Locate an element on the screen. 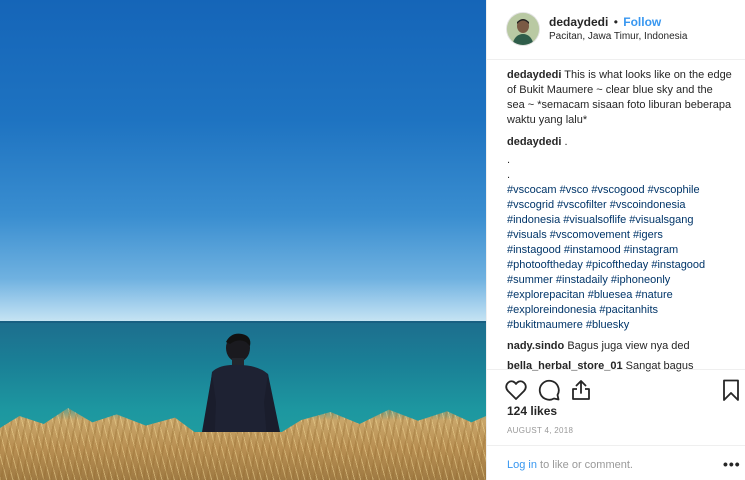  list-item: nady.sindo Bagus juga view nya ded is located at coordinates (620, 346).